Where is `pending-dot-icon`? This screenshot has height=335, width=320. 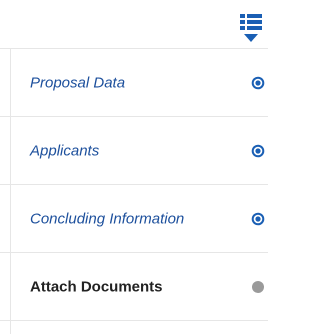
pending-dot-icon is located at coordinates (258, 287).